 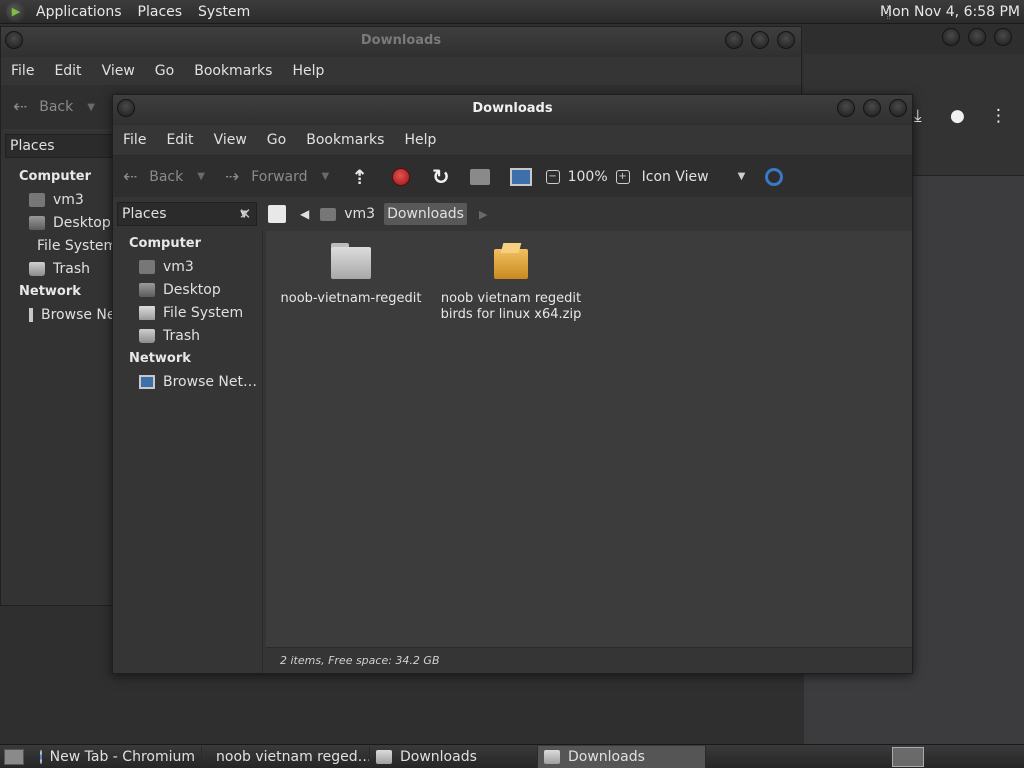 What do you see at coordinates (918, 116) in the screenshot?
I see `download-icon: ⤓` at bounding box center [918, 116].